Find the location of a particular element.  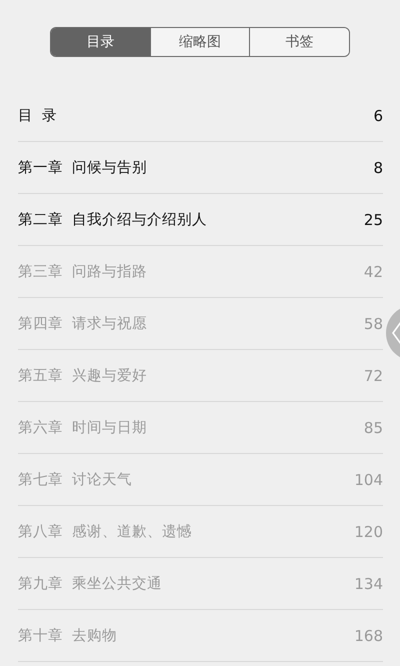

chevron-left-icon is located at coordinates (396, 333).